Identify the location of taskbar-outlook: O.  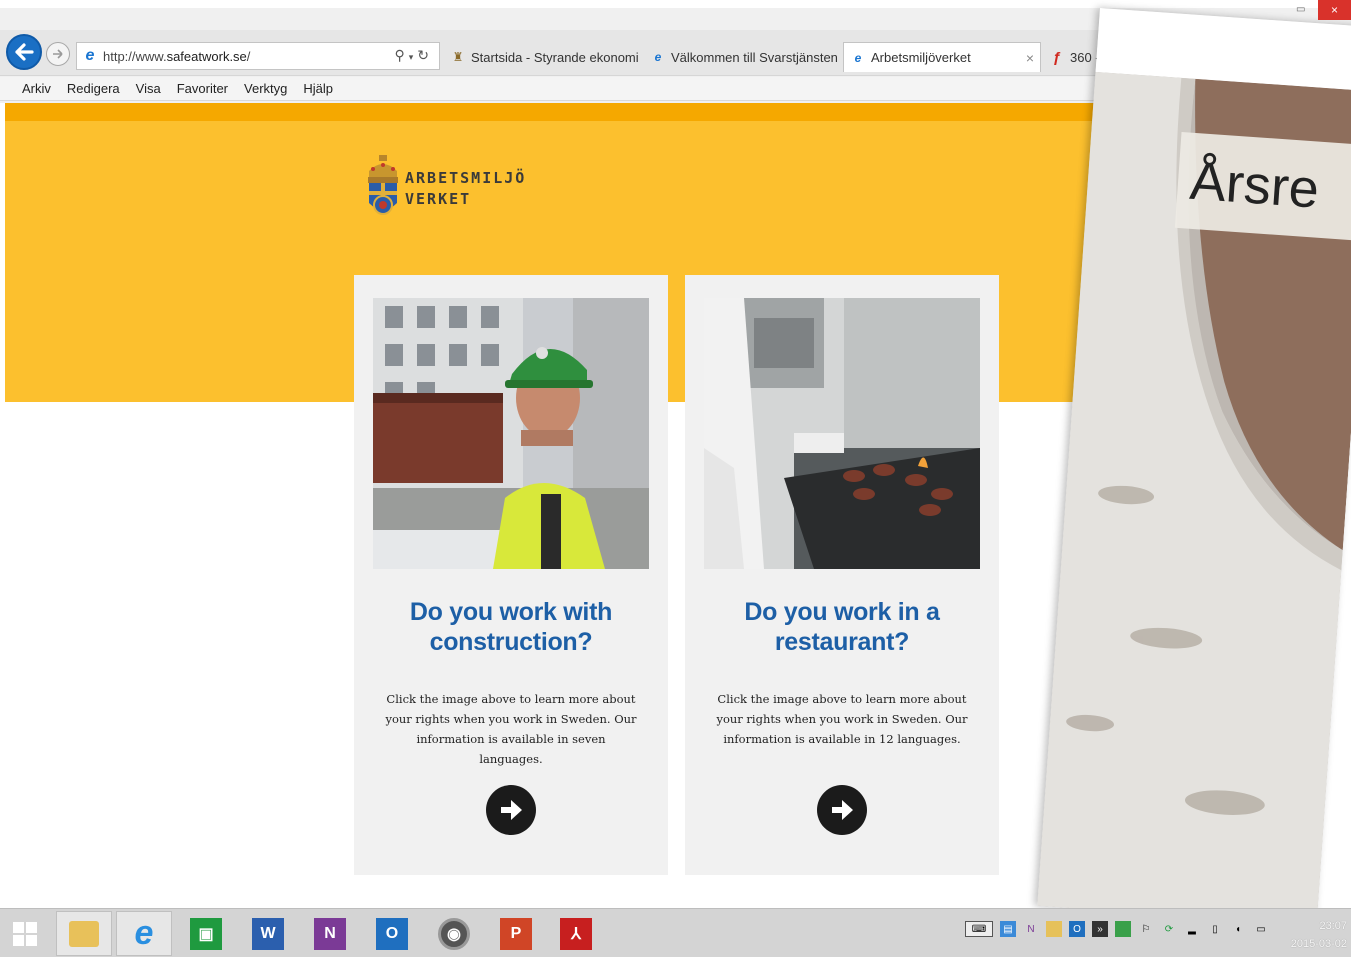
(392, 933).